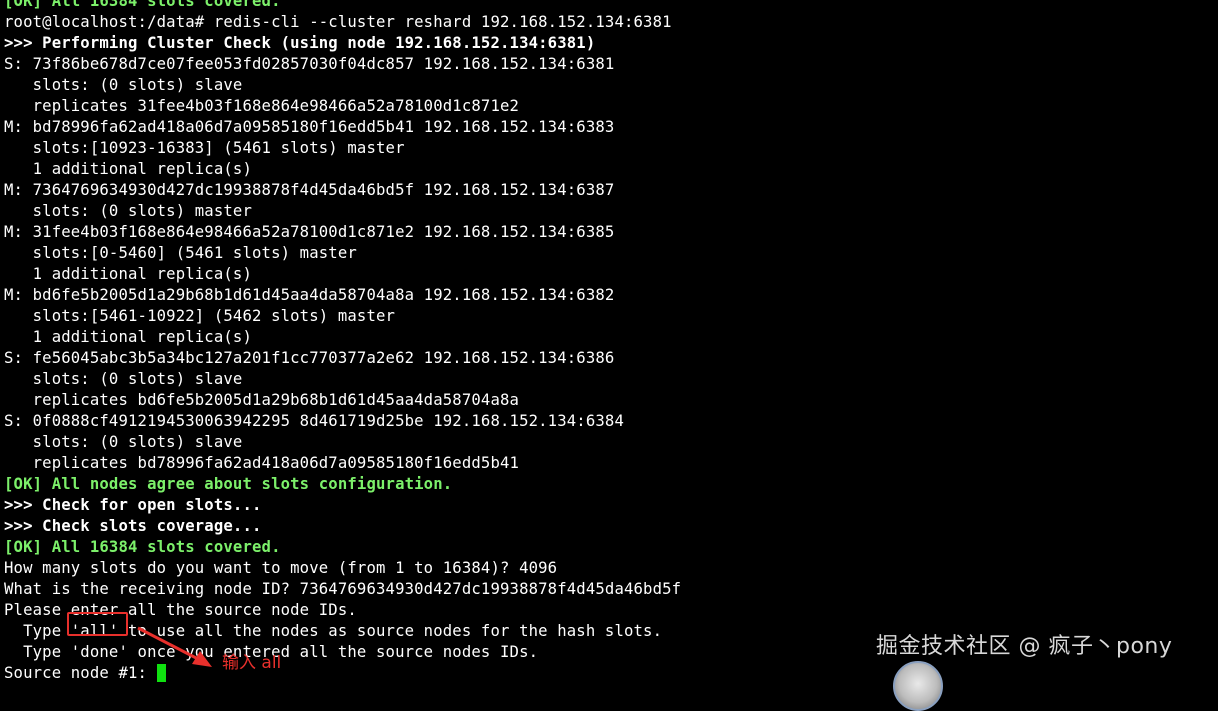  Describe the element at coordinates (128, 211) in the screenshot. I see `terminal-line: slots: (0 slots) master` at that location.